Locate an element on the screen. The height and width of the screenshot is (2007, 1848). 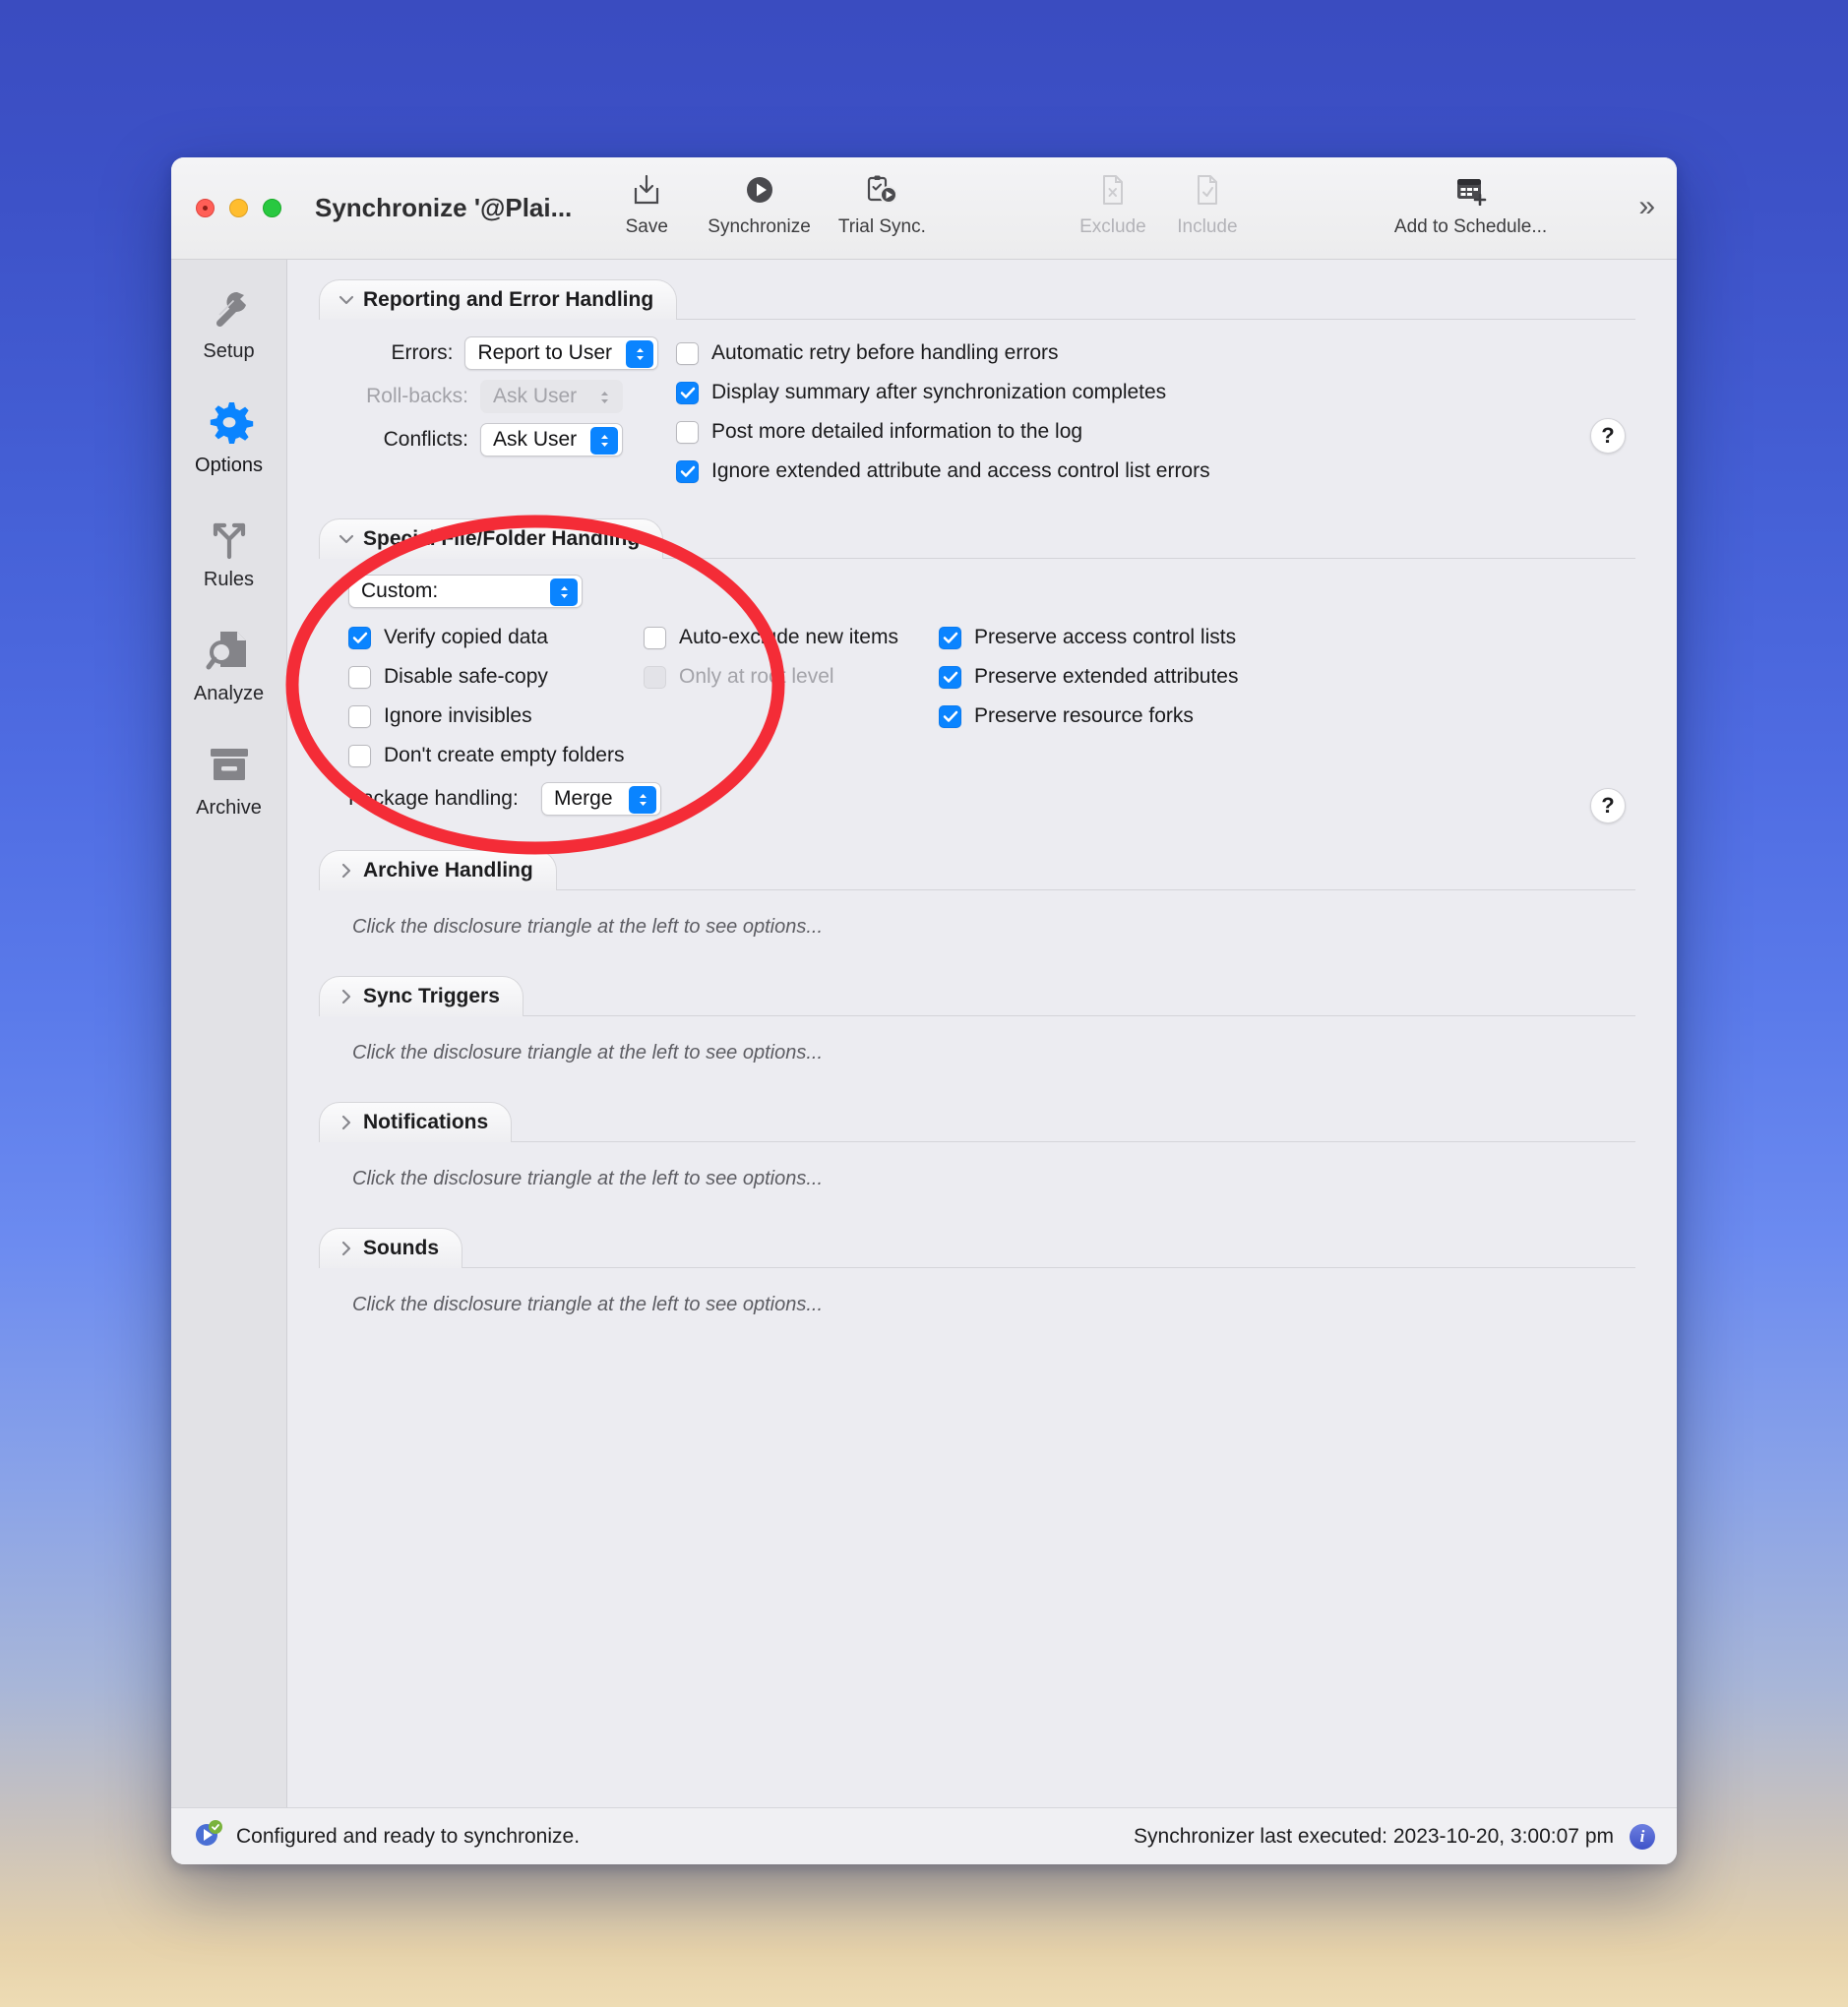
minimize-button is located at coordinates (238, 208).